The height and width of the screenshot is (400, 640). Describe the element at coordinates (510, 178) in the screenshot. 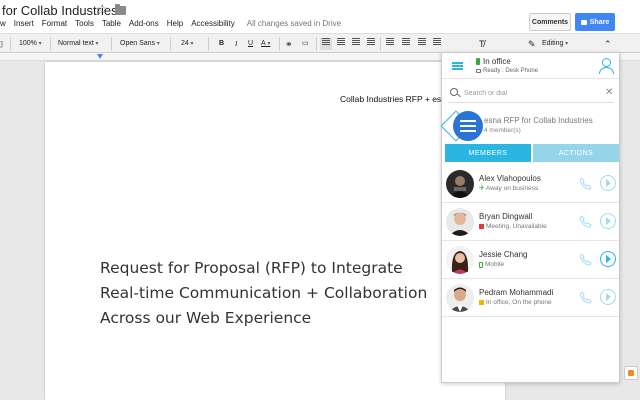

I see `contact-name: Alex Vlahopoulos` at that location.